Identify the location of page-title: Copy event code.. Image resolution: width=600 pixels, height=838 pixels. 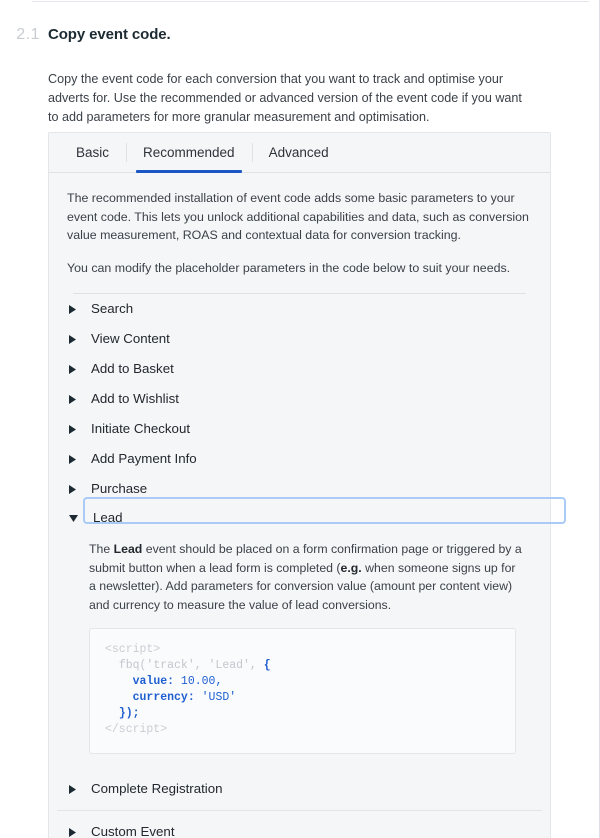
(109, 34).